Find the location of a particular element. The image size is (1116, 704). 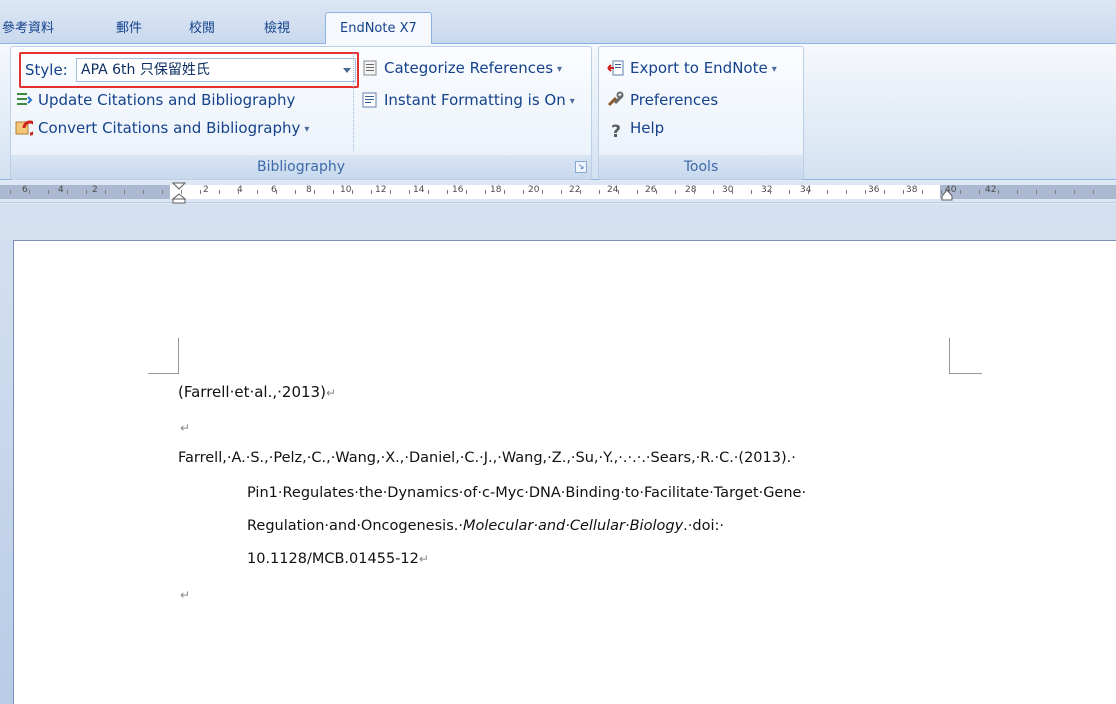

update-citations-label: Update Citations and Bibliography is located at coordinates (167, 100).